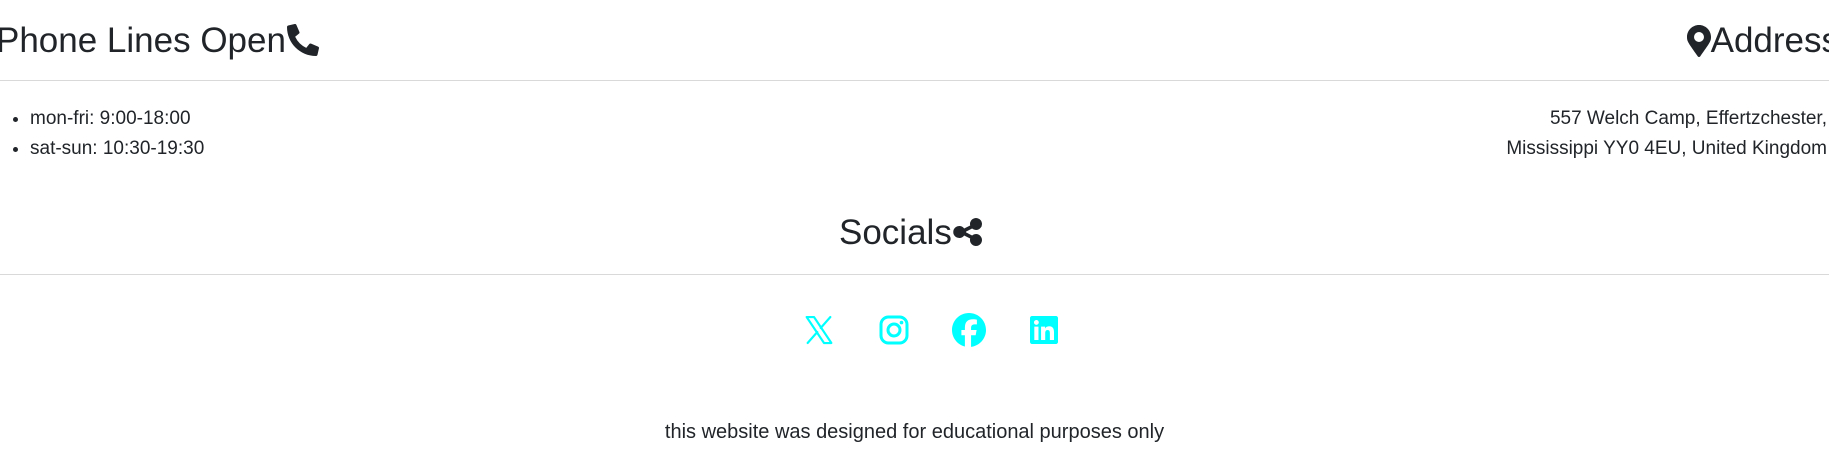  What do you see at coordinates (1698, 40) in the screenshot?
I see `map-pin-icon` at bounding box center [1698, 40].